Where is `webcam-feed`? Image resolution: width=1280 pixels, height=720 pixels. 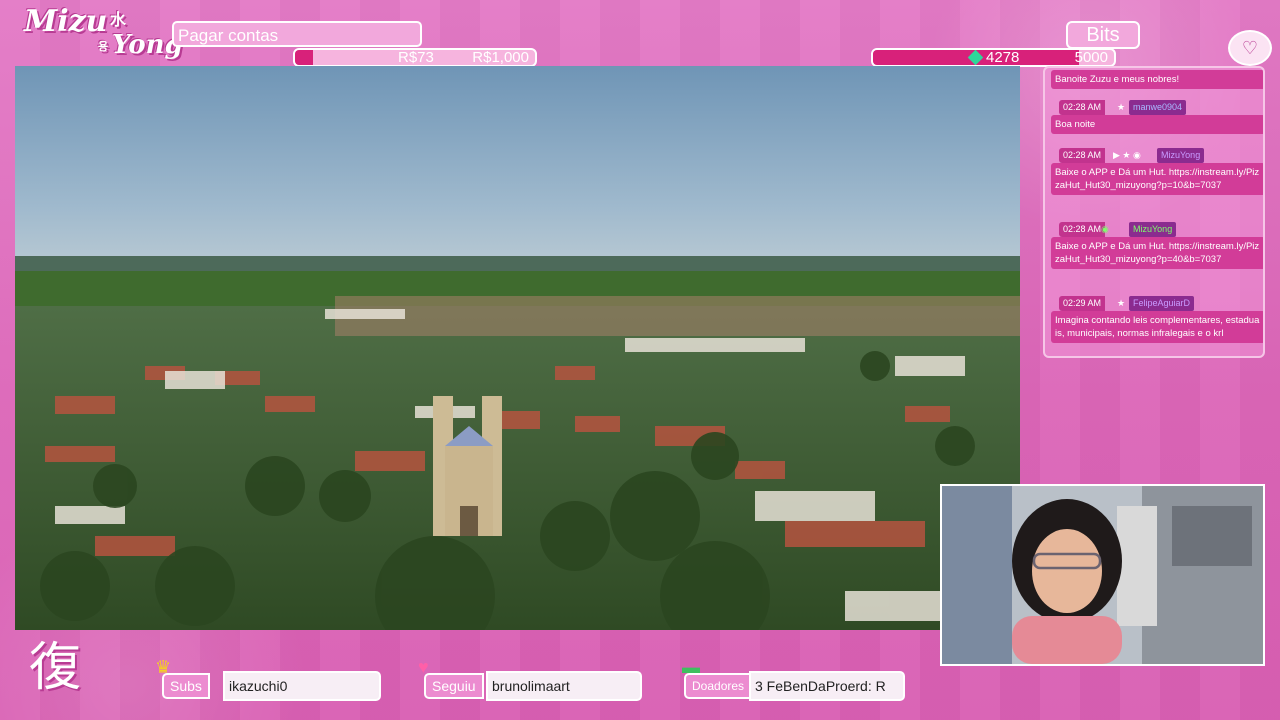 webcam-feed is located at coordinates (1102, 575).